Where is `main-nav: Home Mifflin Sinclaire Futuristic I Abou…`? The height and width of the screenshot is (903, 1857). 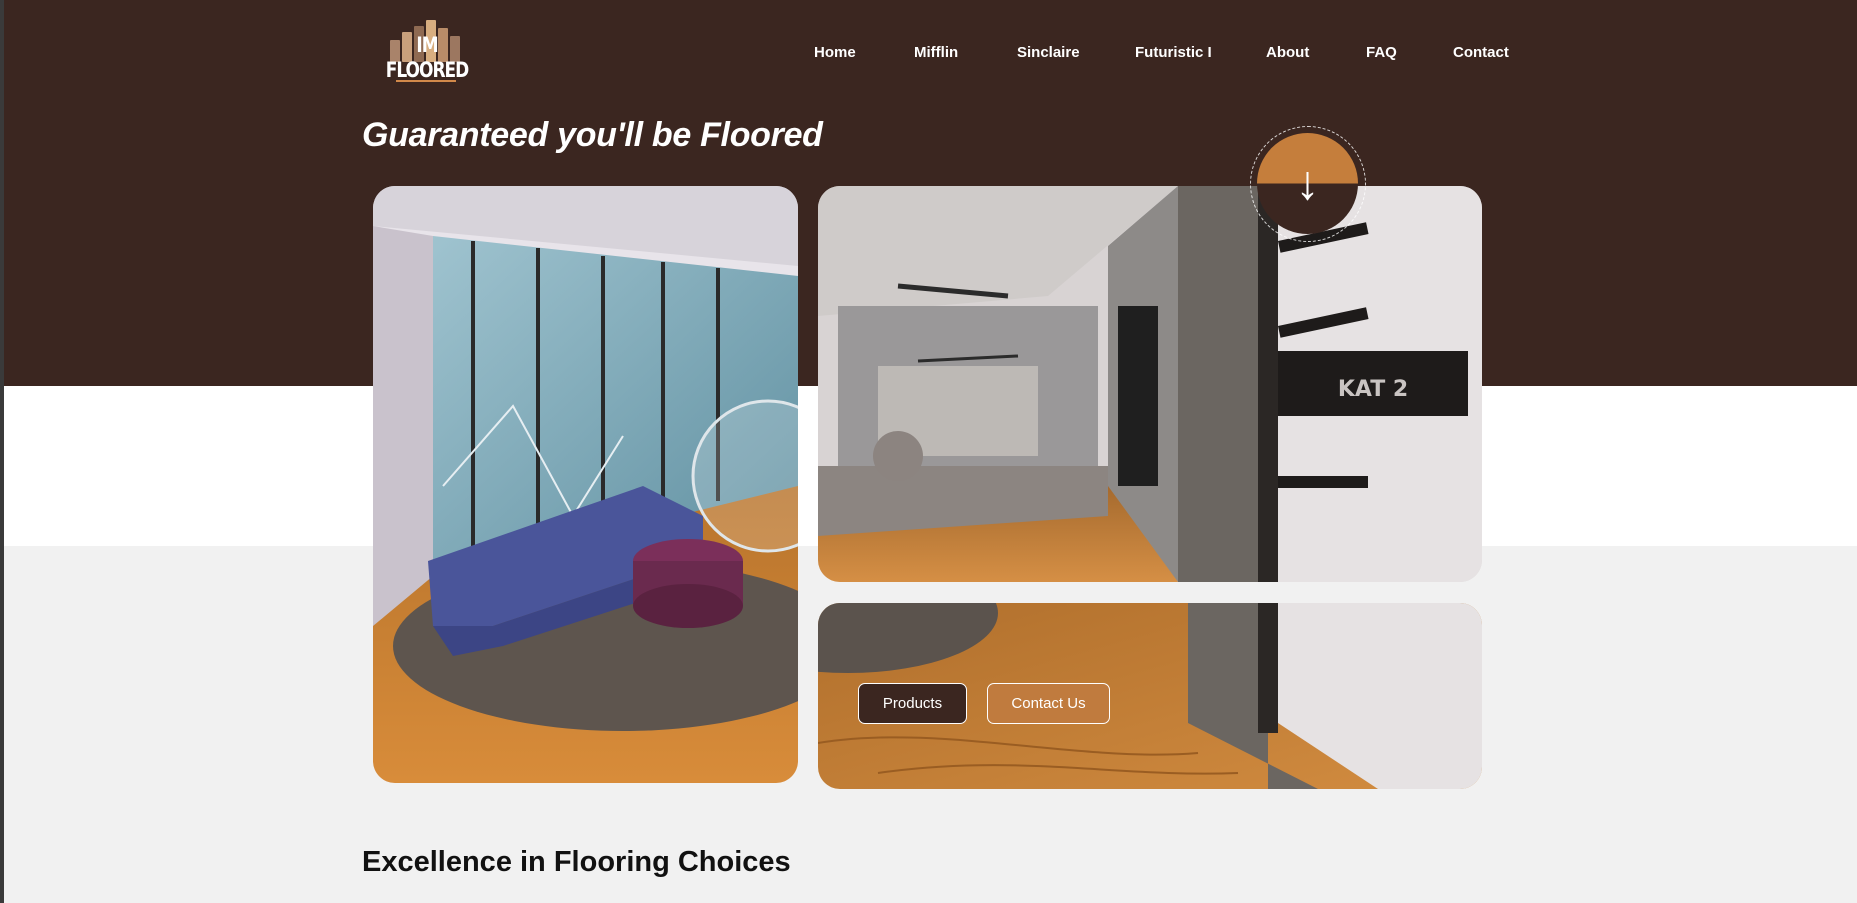 main-nav: Home Mifflin Sinclaire Futuristic I Abou… is located at coordinates (928, 55).